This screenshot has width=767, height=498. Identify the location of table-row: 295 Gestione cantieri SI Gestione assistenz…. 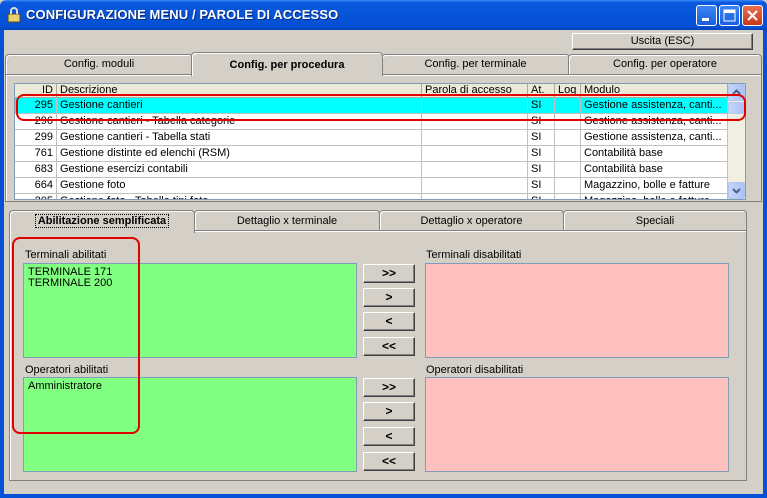
(371, 106).